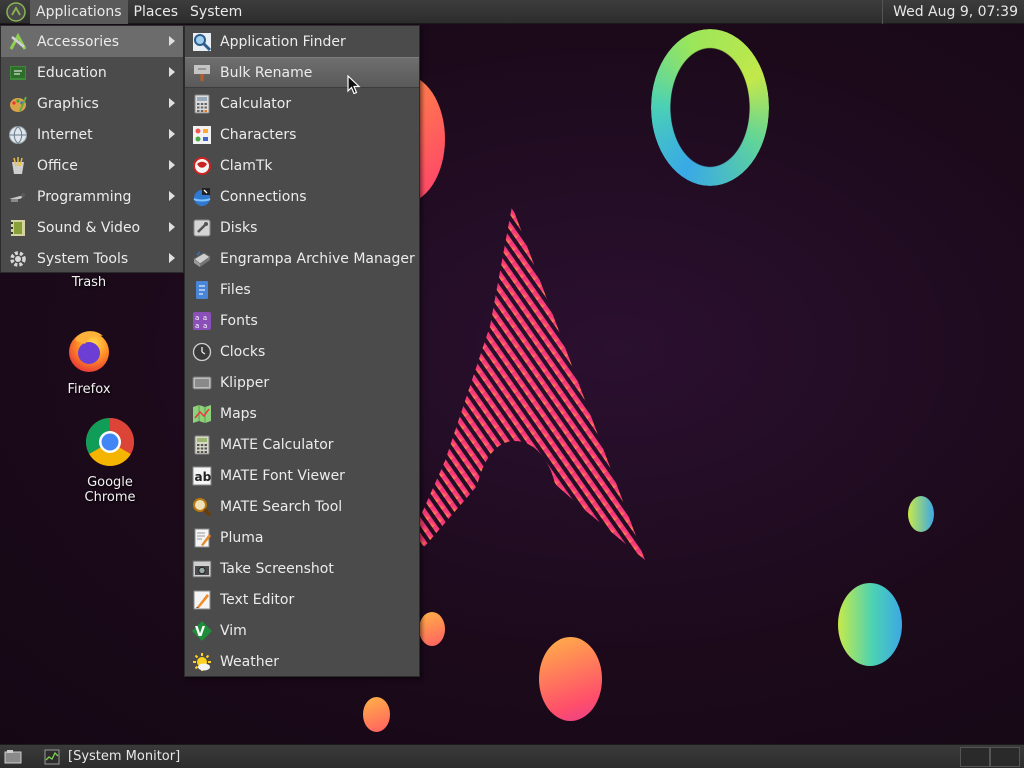 This screenshot has height=768, width=1024. Describe the element at coordinates (89, 351) in the screenshot. I see `firefox-icon` at that location.